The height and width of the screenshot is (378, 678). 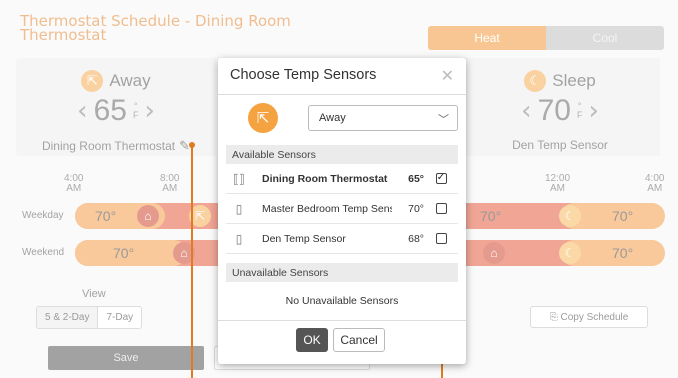 I want to click on checkmark-icon: ✓, so click(x=441, y=178).